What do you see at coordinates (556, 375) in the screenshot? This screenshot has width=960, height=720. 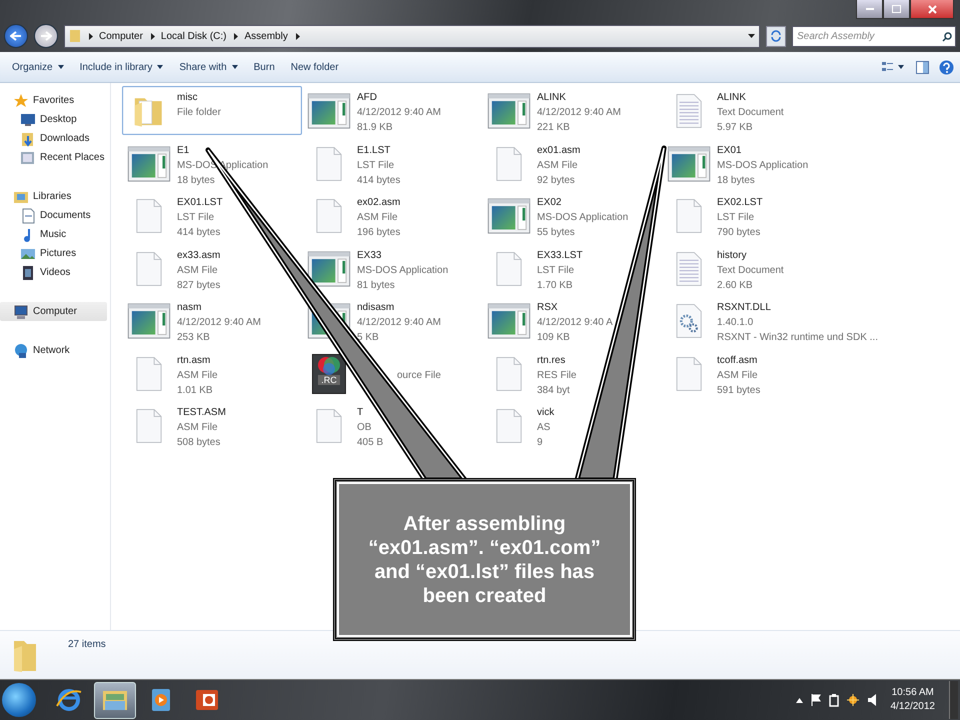 I see `file-detail: RES File` at bounding box center [556, 375].